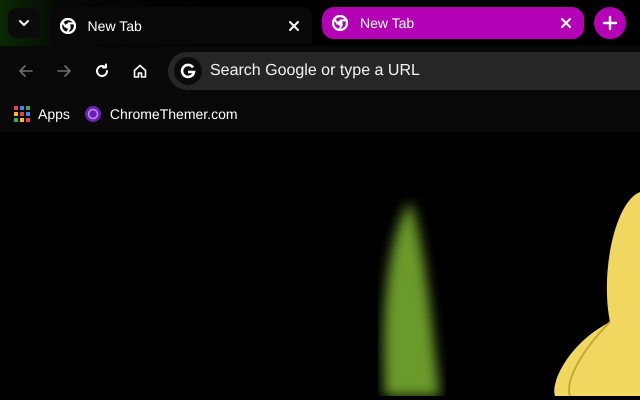 This screenshot has width=640, height=400. I want to click on close-icon, so click(294, 26).